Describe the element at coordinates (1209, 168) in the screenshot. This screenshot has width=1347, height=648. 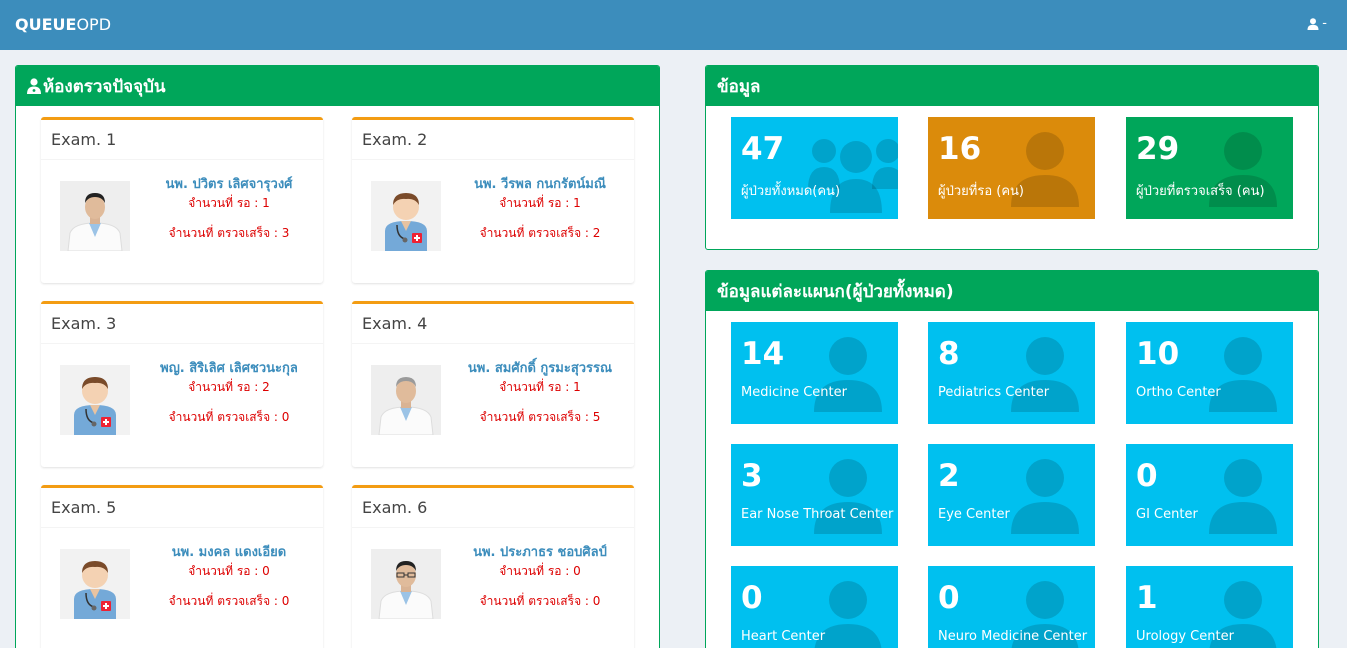
I see `info-stat-box: 29 ผู้ป่วยที่ตรวจเสร็จ (คน)` at that location.